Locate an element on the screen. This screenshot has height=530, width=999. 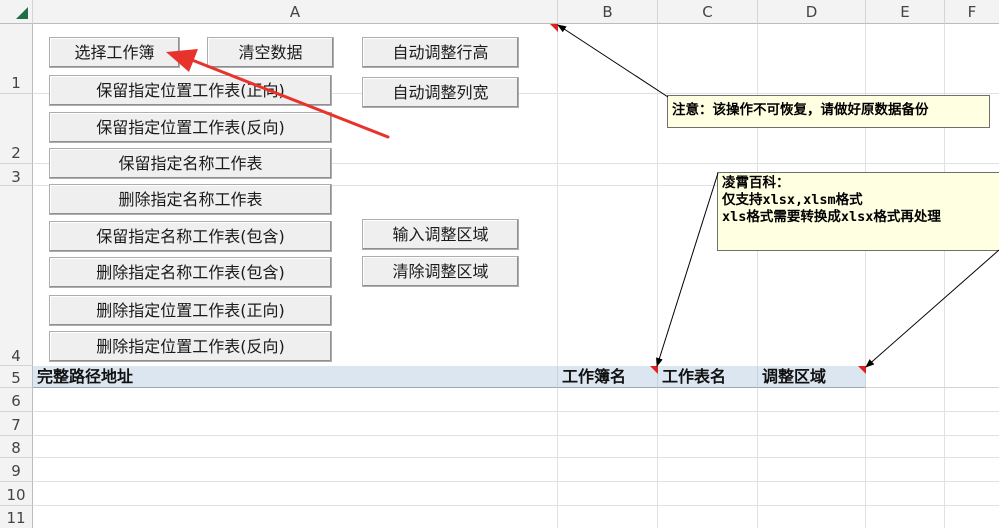
red-arrow-shaft is located at coordinates (290, 98).